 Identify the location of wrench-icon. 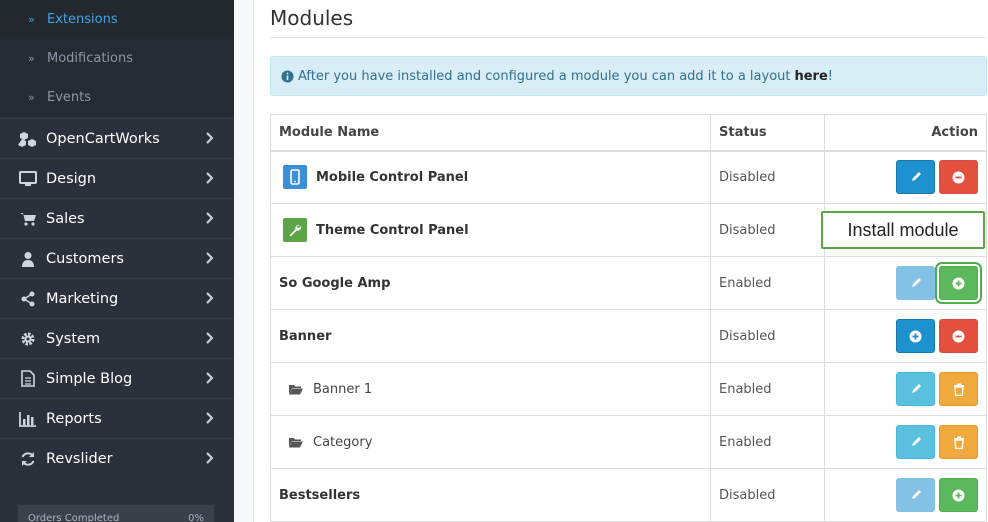
(295, 230).